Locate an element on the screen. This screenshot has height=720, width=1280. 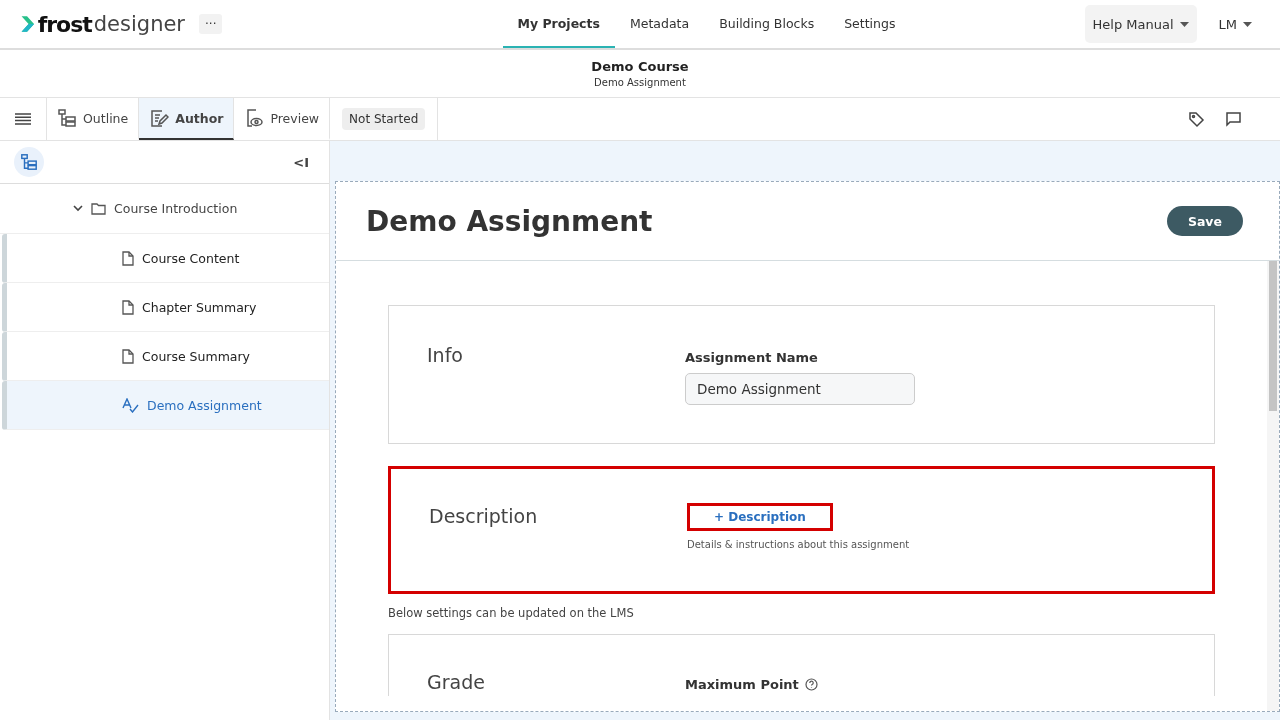
section-title: Grade is located at coordinates (456, 683).